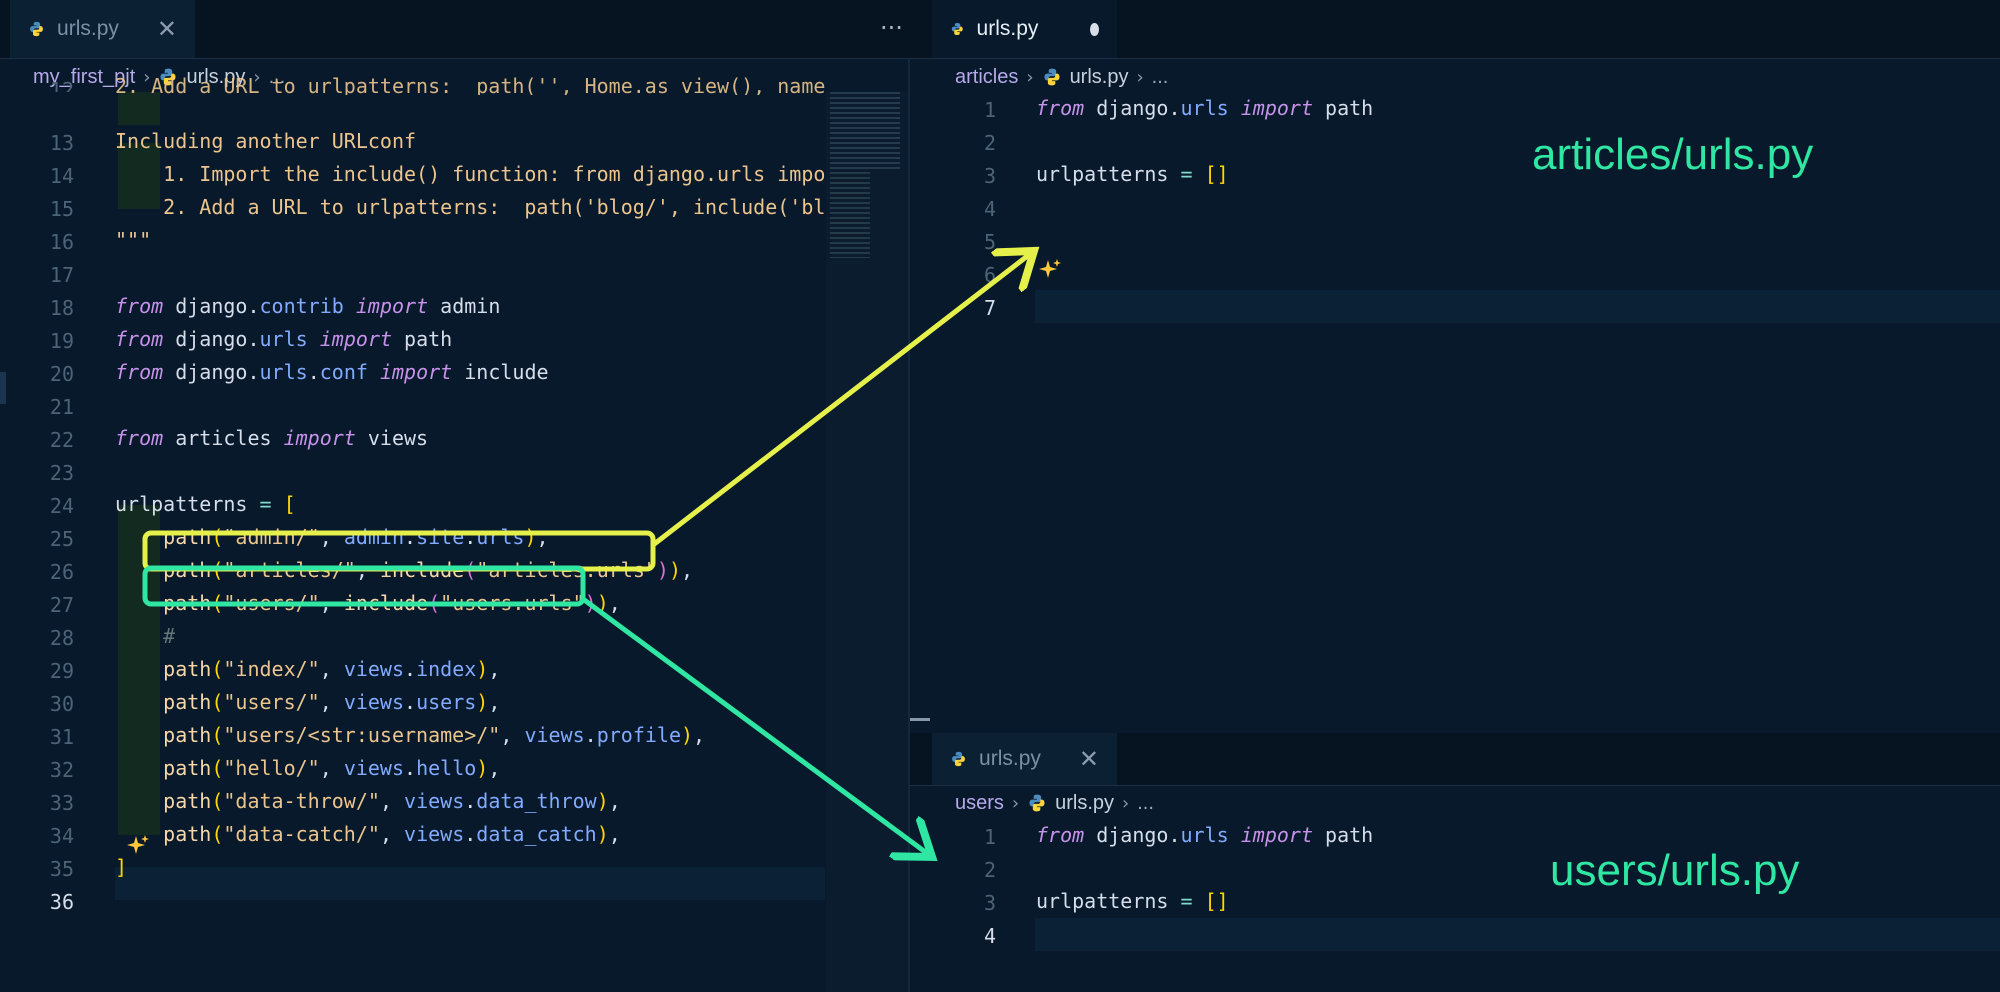 Image resolution: width=2000 pixels, height=992 pixels. I want to click on highlight-box-users, so click(364, 586).